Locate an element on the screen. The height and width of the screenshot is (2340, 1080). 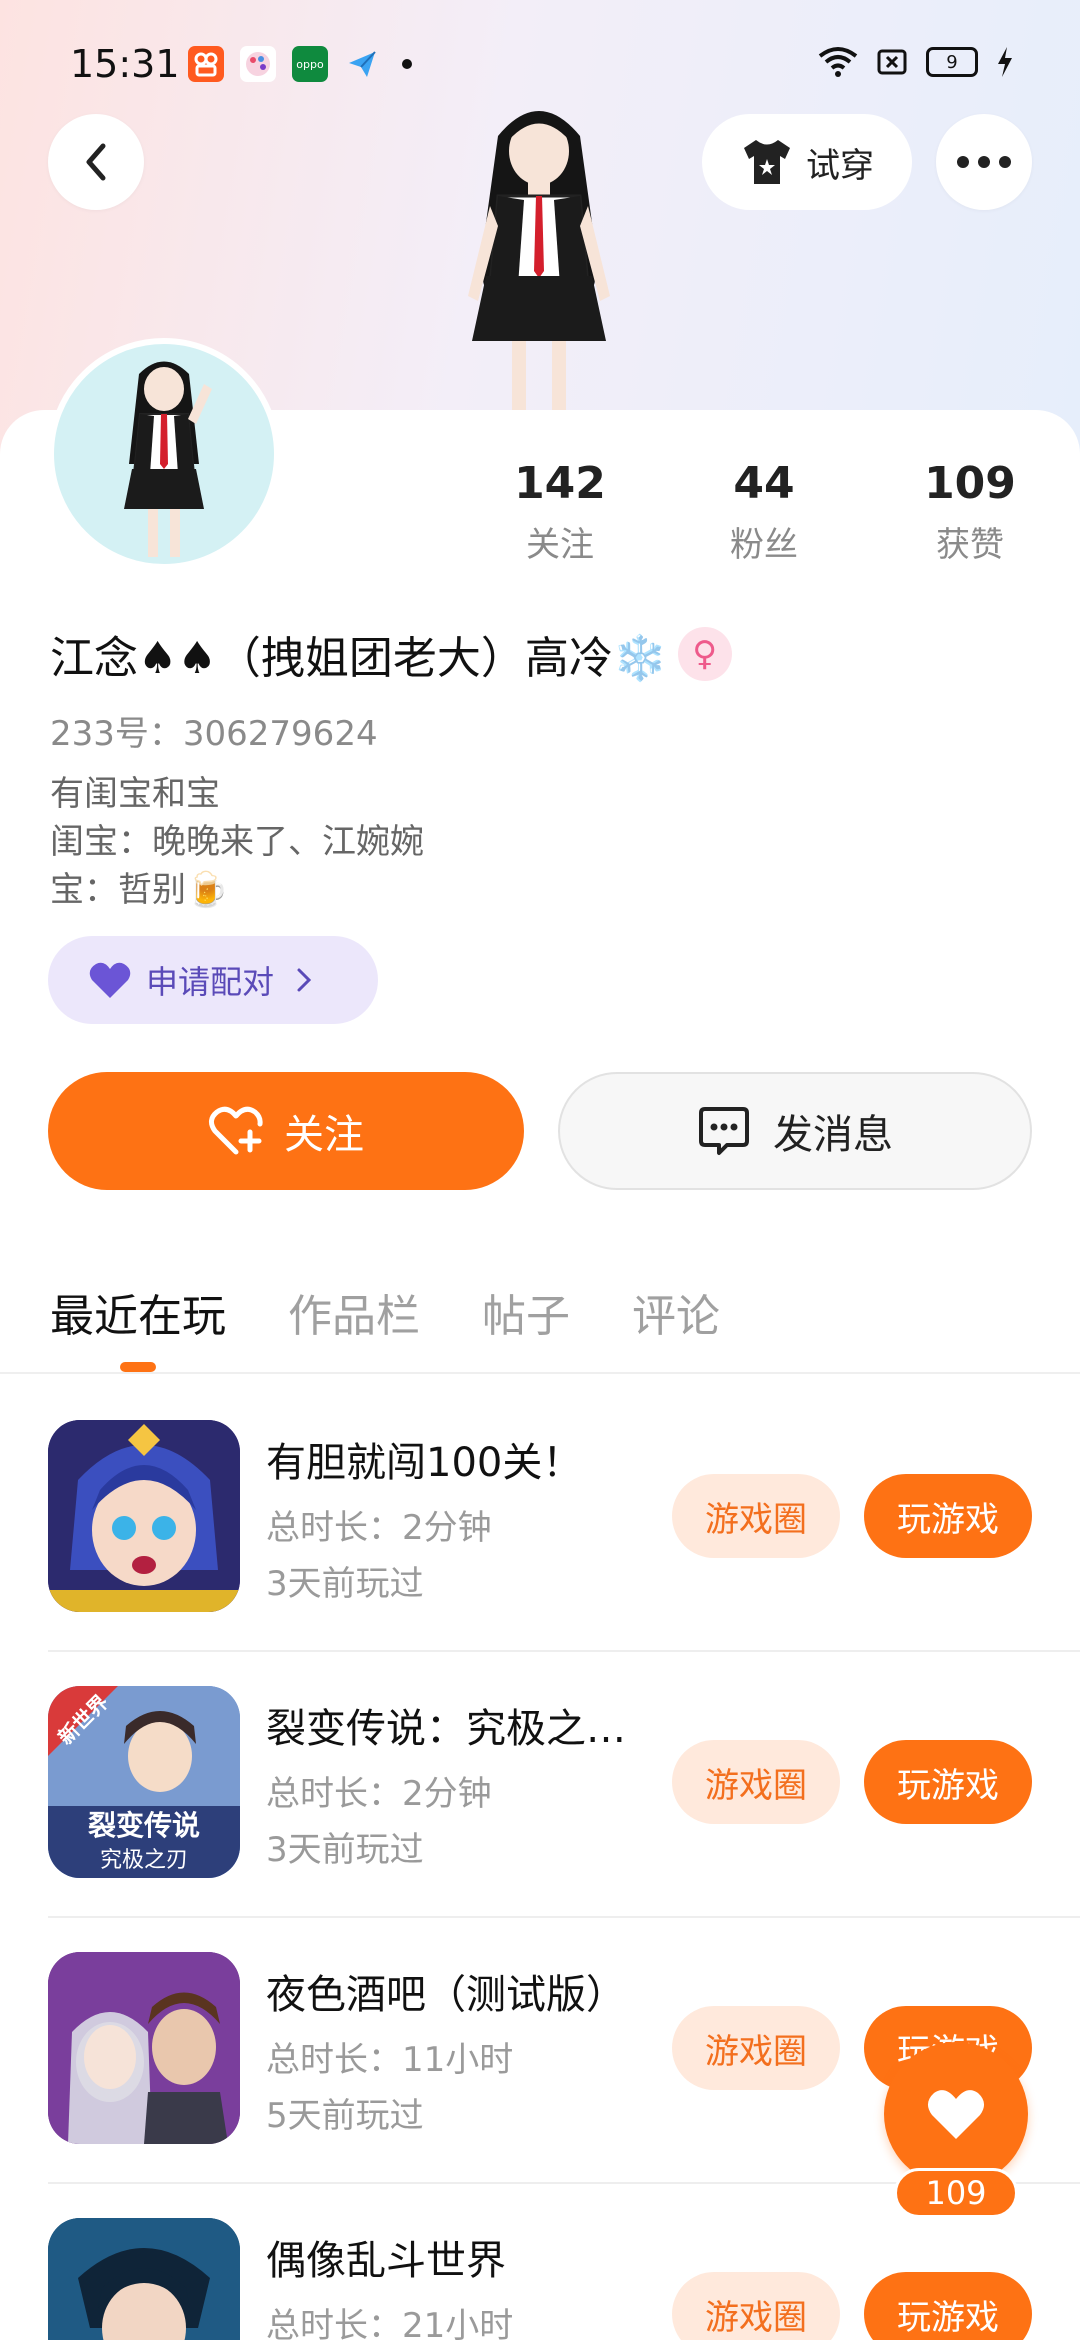
profile-stats: 142 关注 44 粉丝 109 获赞 is located at coordinates (780, 518).